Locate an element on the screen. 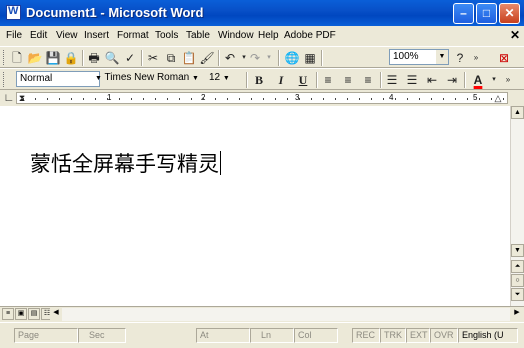 The image size is (524, 348). menu-help: Help is located at coordinates (268, 35).